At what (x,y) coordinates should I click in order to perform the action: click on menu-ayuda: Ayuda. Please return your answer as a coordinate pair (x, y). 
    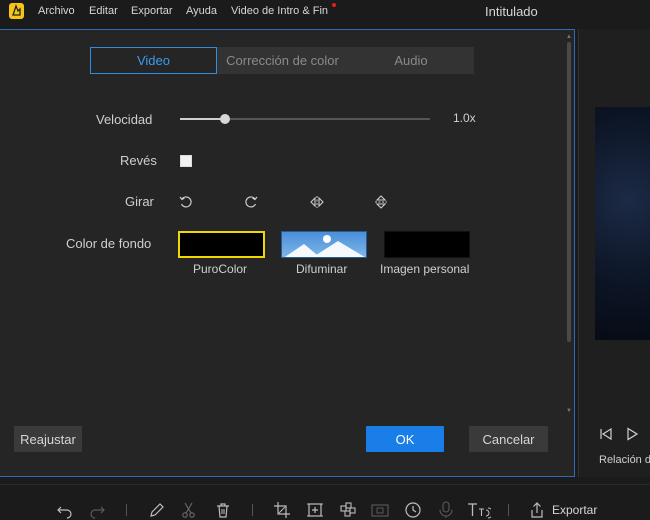
    Looking at the image, I should click on (201, 11).